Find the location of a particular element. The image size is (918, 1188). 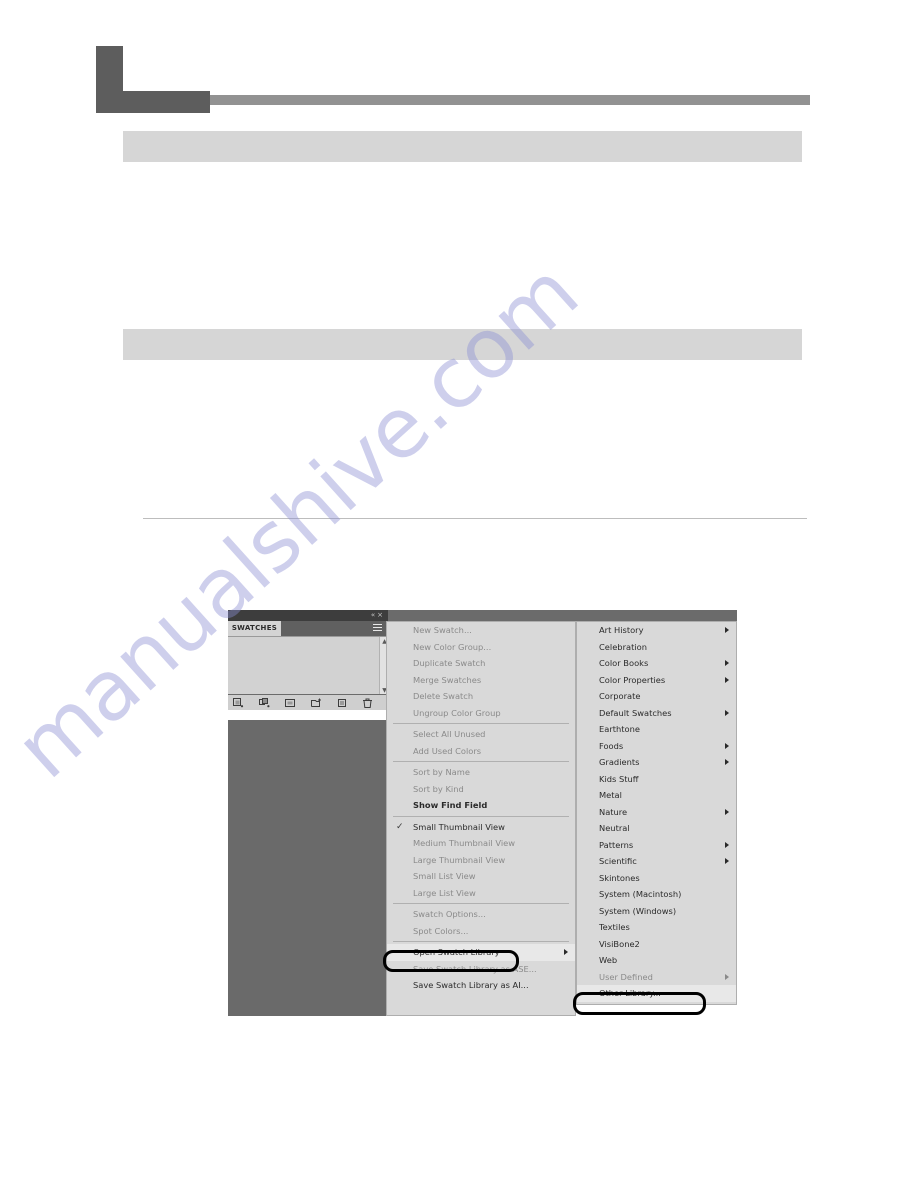

submenu-item-label: Corporate is located at coordinates (620, 696).